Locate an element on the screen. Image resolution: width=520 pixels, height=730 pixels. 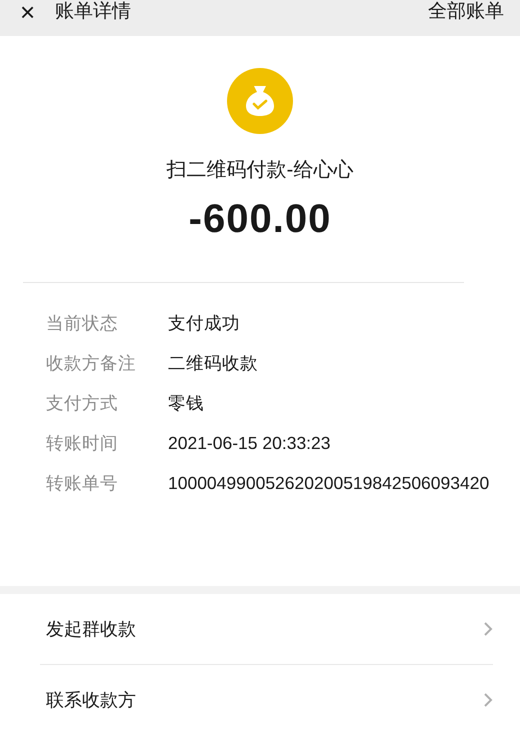
detail-label: 收款方备注 is located at coordinates (91, 363).